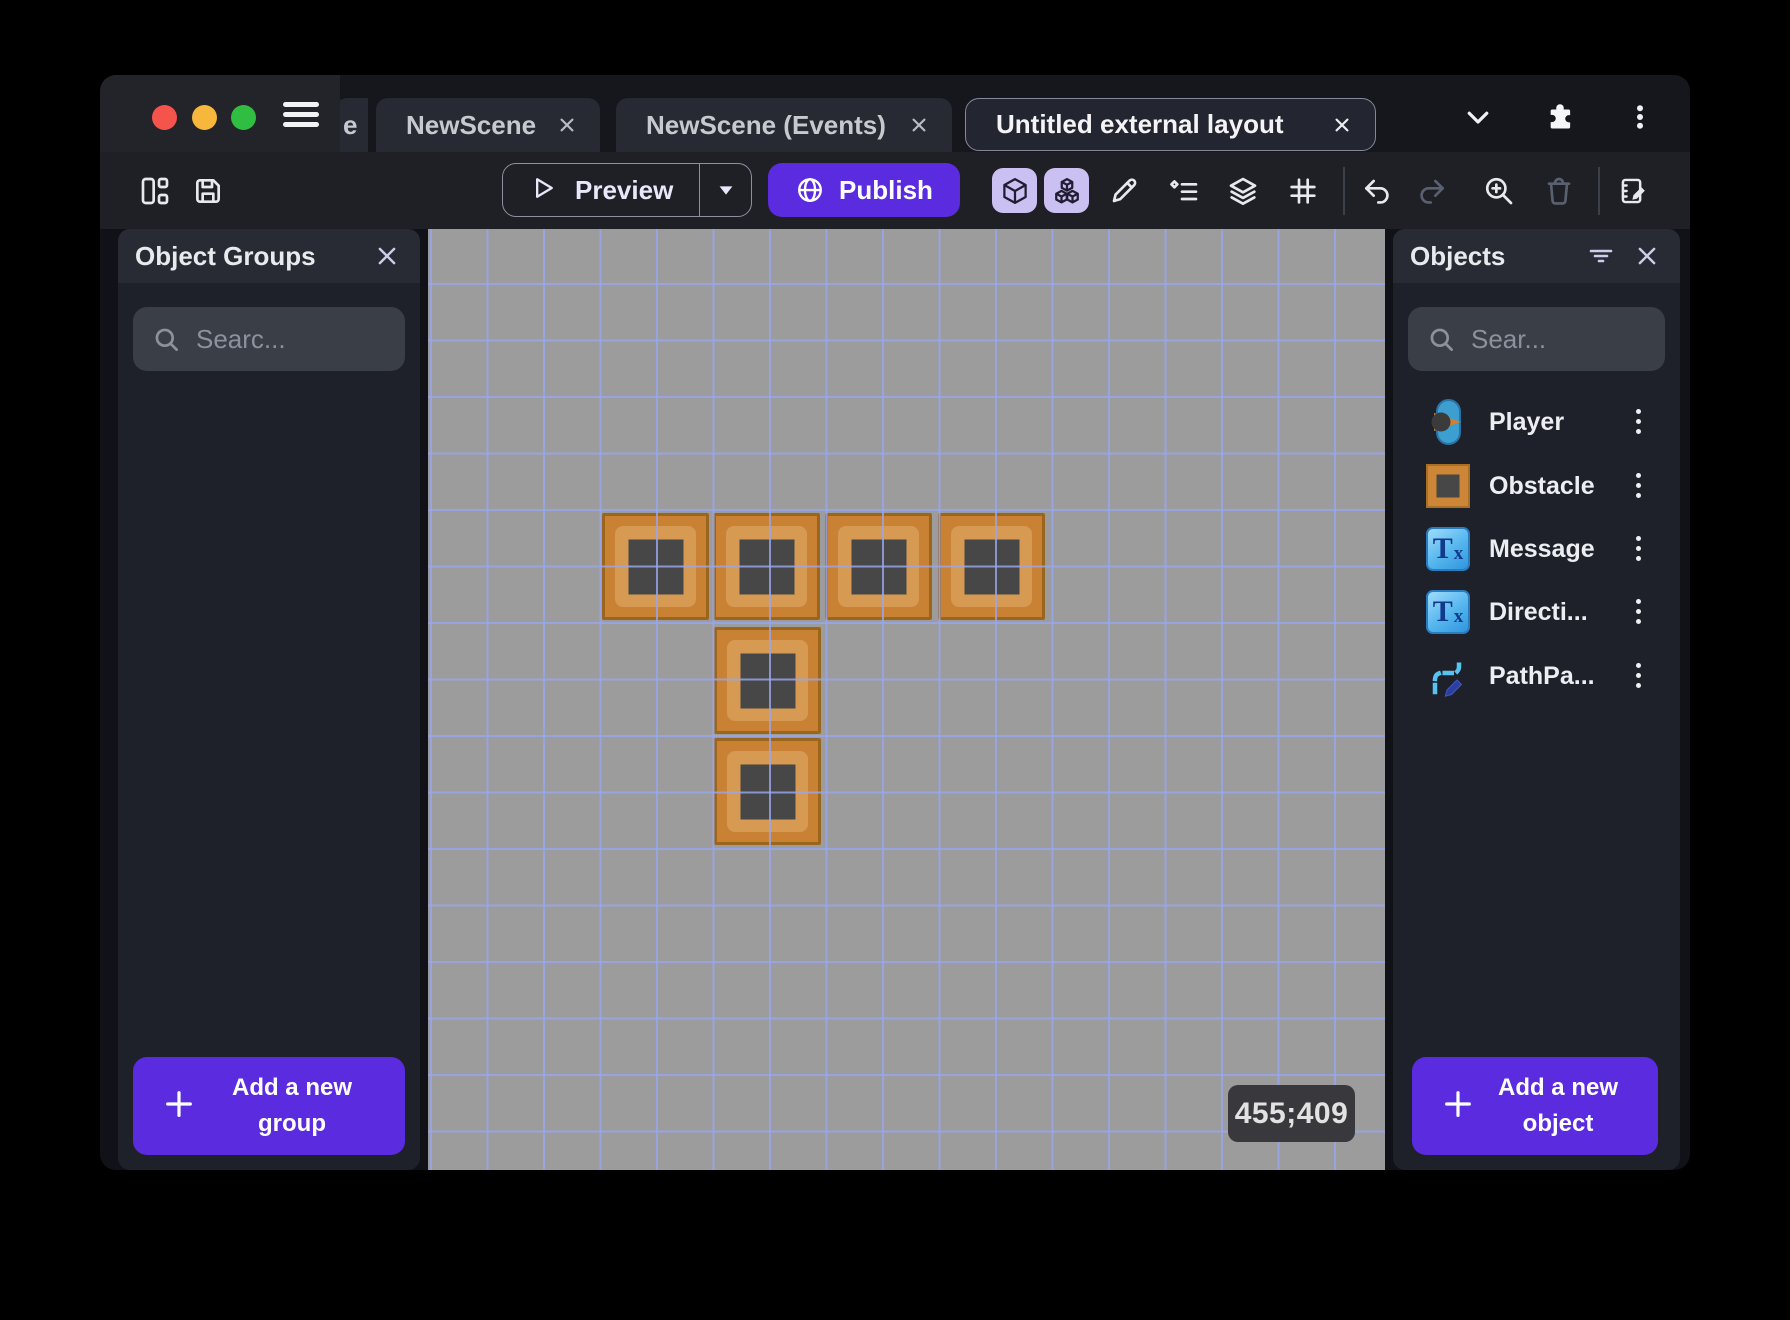 The image size is (1790, 1320). What do you see at coordinates (1377, 191) in the screenshot?
I see `undo-icon` at bounding box center [1377, 191].